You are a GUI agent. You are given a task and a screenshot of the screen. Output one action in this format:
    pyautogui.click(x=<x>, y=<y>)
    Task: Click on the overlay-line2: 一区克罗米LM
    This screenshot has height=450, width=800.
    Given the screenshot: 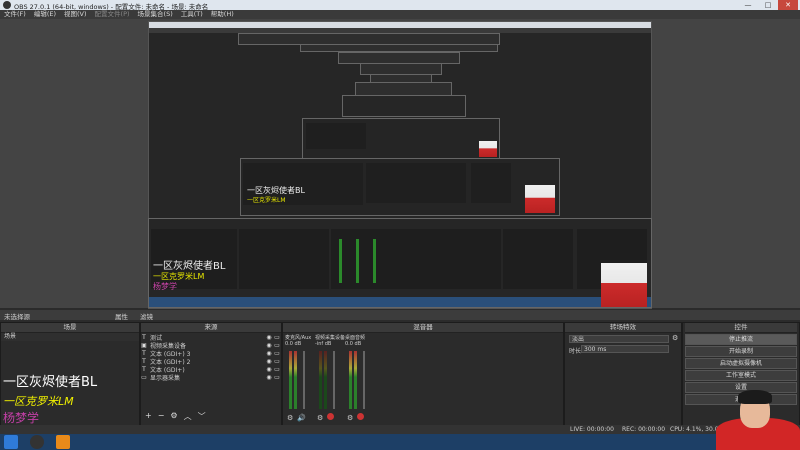 What is the action you would take?
    pyautogui.click(x=38, y=401)
    